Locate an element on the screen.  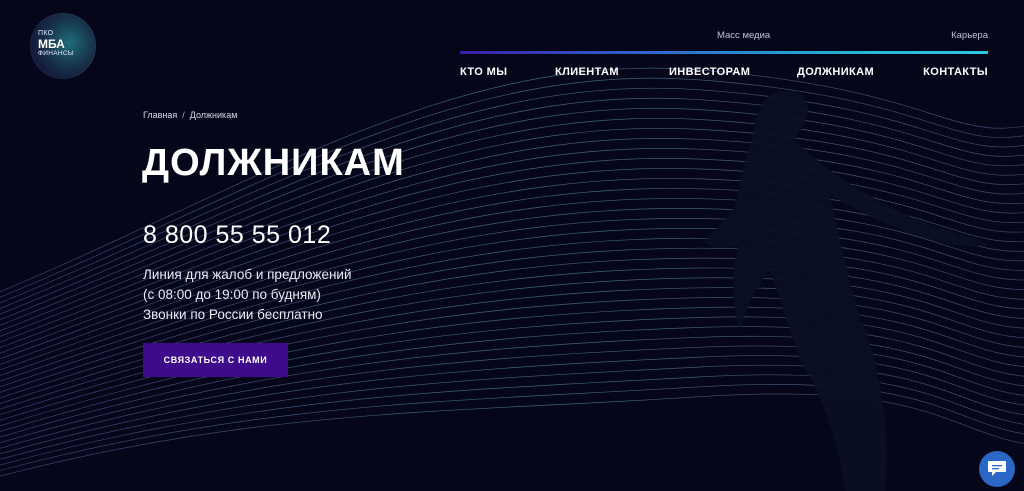
logo-line-1: ПКО is located at coordinates (46, 33).